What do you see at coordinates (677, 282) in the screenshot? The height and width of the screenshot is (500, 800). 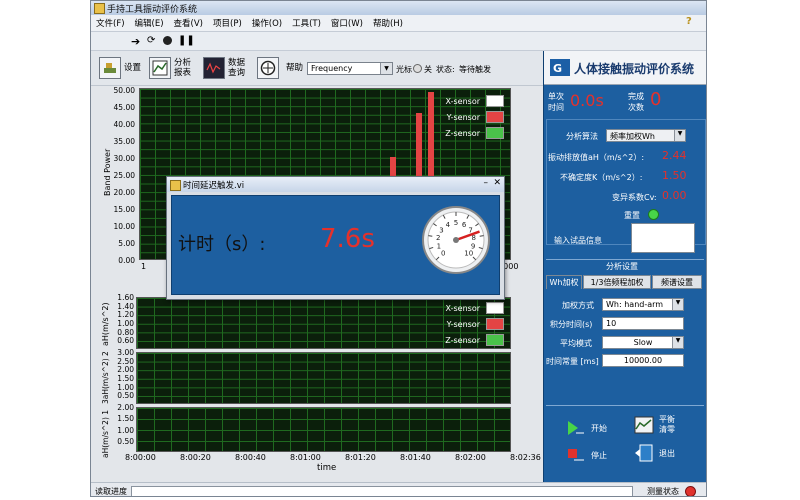 I see `tab-spectrum-settings: 频谱设置` at bounding box center [677, 282].